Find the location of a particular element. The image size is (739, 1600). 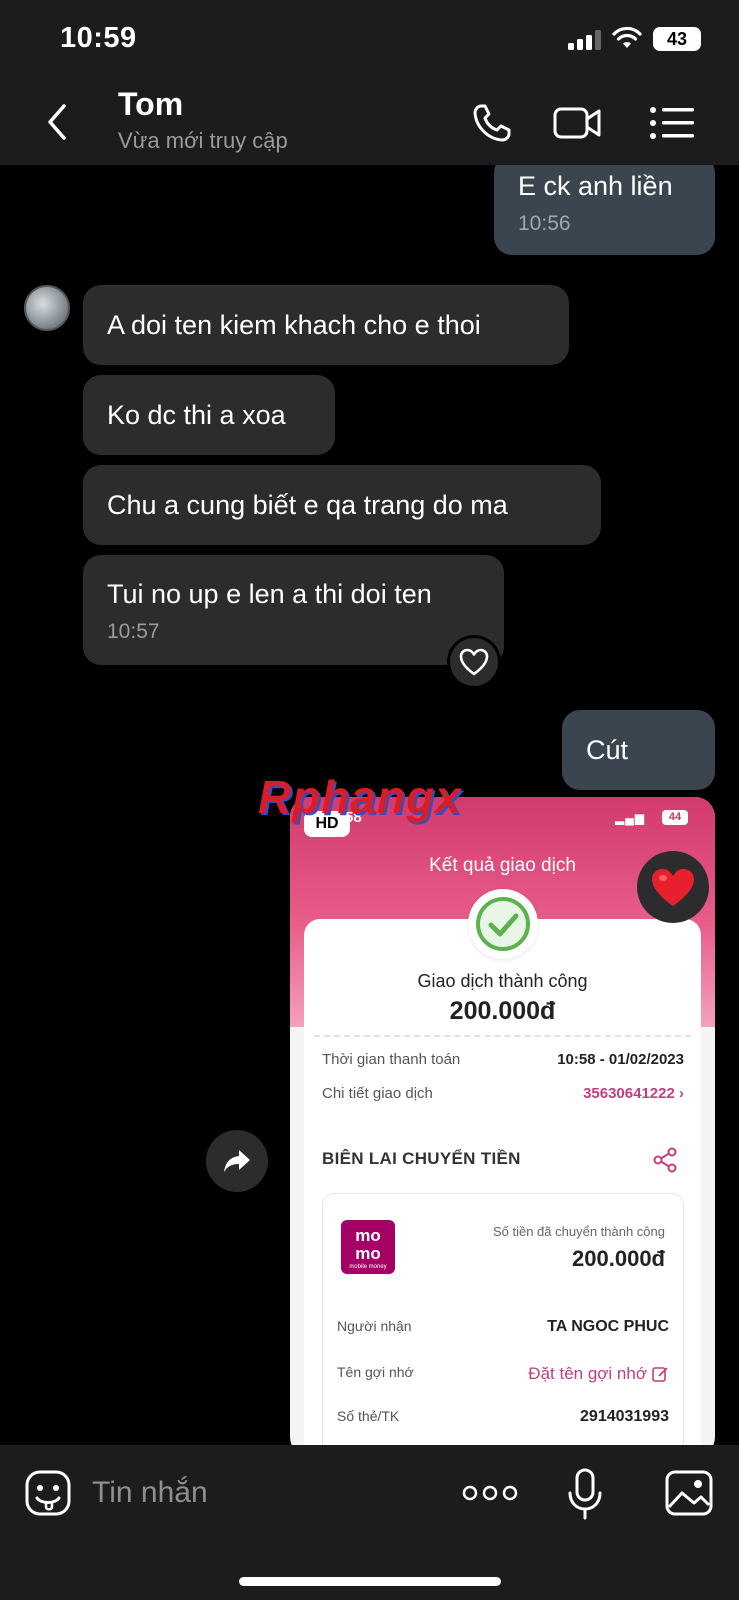

chat-header: Tom Vừa mới truy cập is located at coordinates (369, 122).